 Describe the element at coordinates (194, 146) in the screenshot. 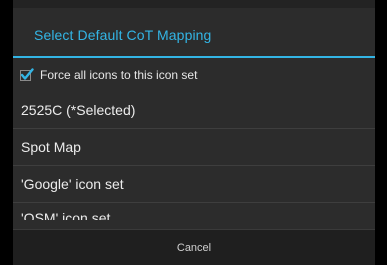

I see `list-item-spot-map: Spot Map` at that location.